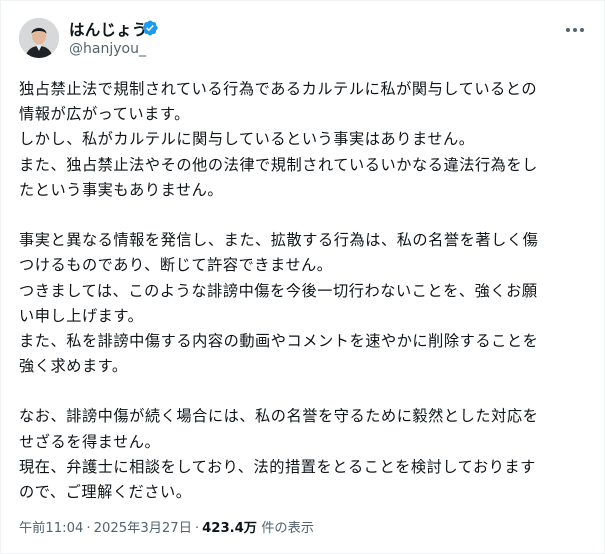 The image size is (605, 554). Describe the element at coordinates (150, 28) in the screenshot. I see `verified-badge-icon` at that location.